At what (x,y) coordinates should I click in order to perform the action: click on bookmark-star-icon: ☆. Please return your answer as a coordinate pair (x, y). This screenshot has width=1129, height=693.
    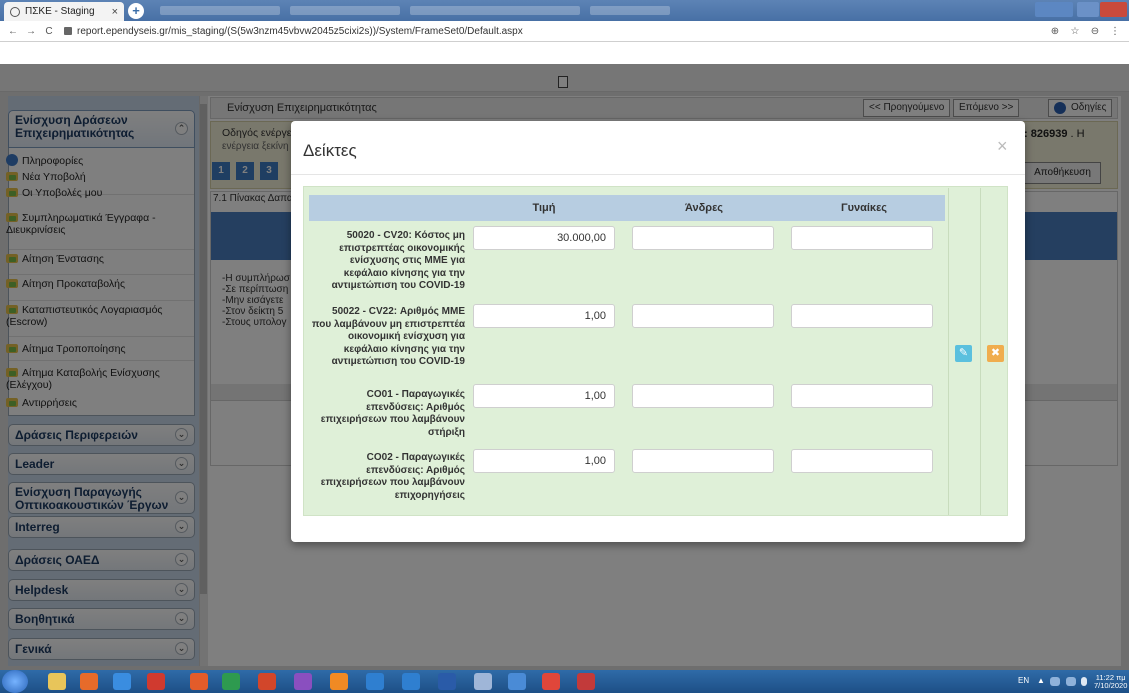
    Looking at the image, I should click on (1075, 31).